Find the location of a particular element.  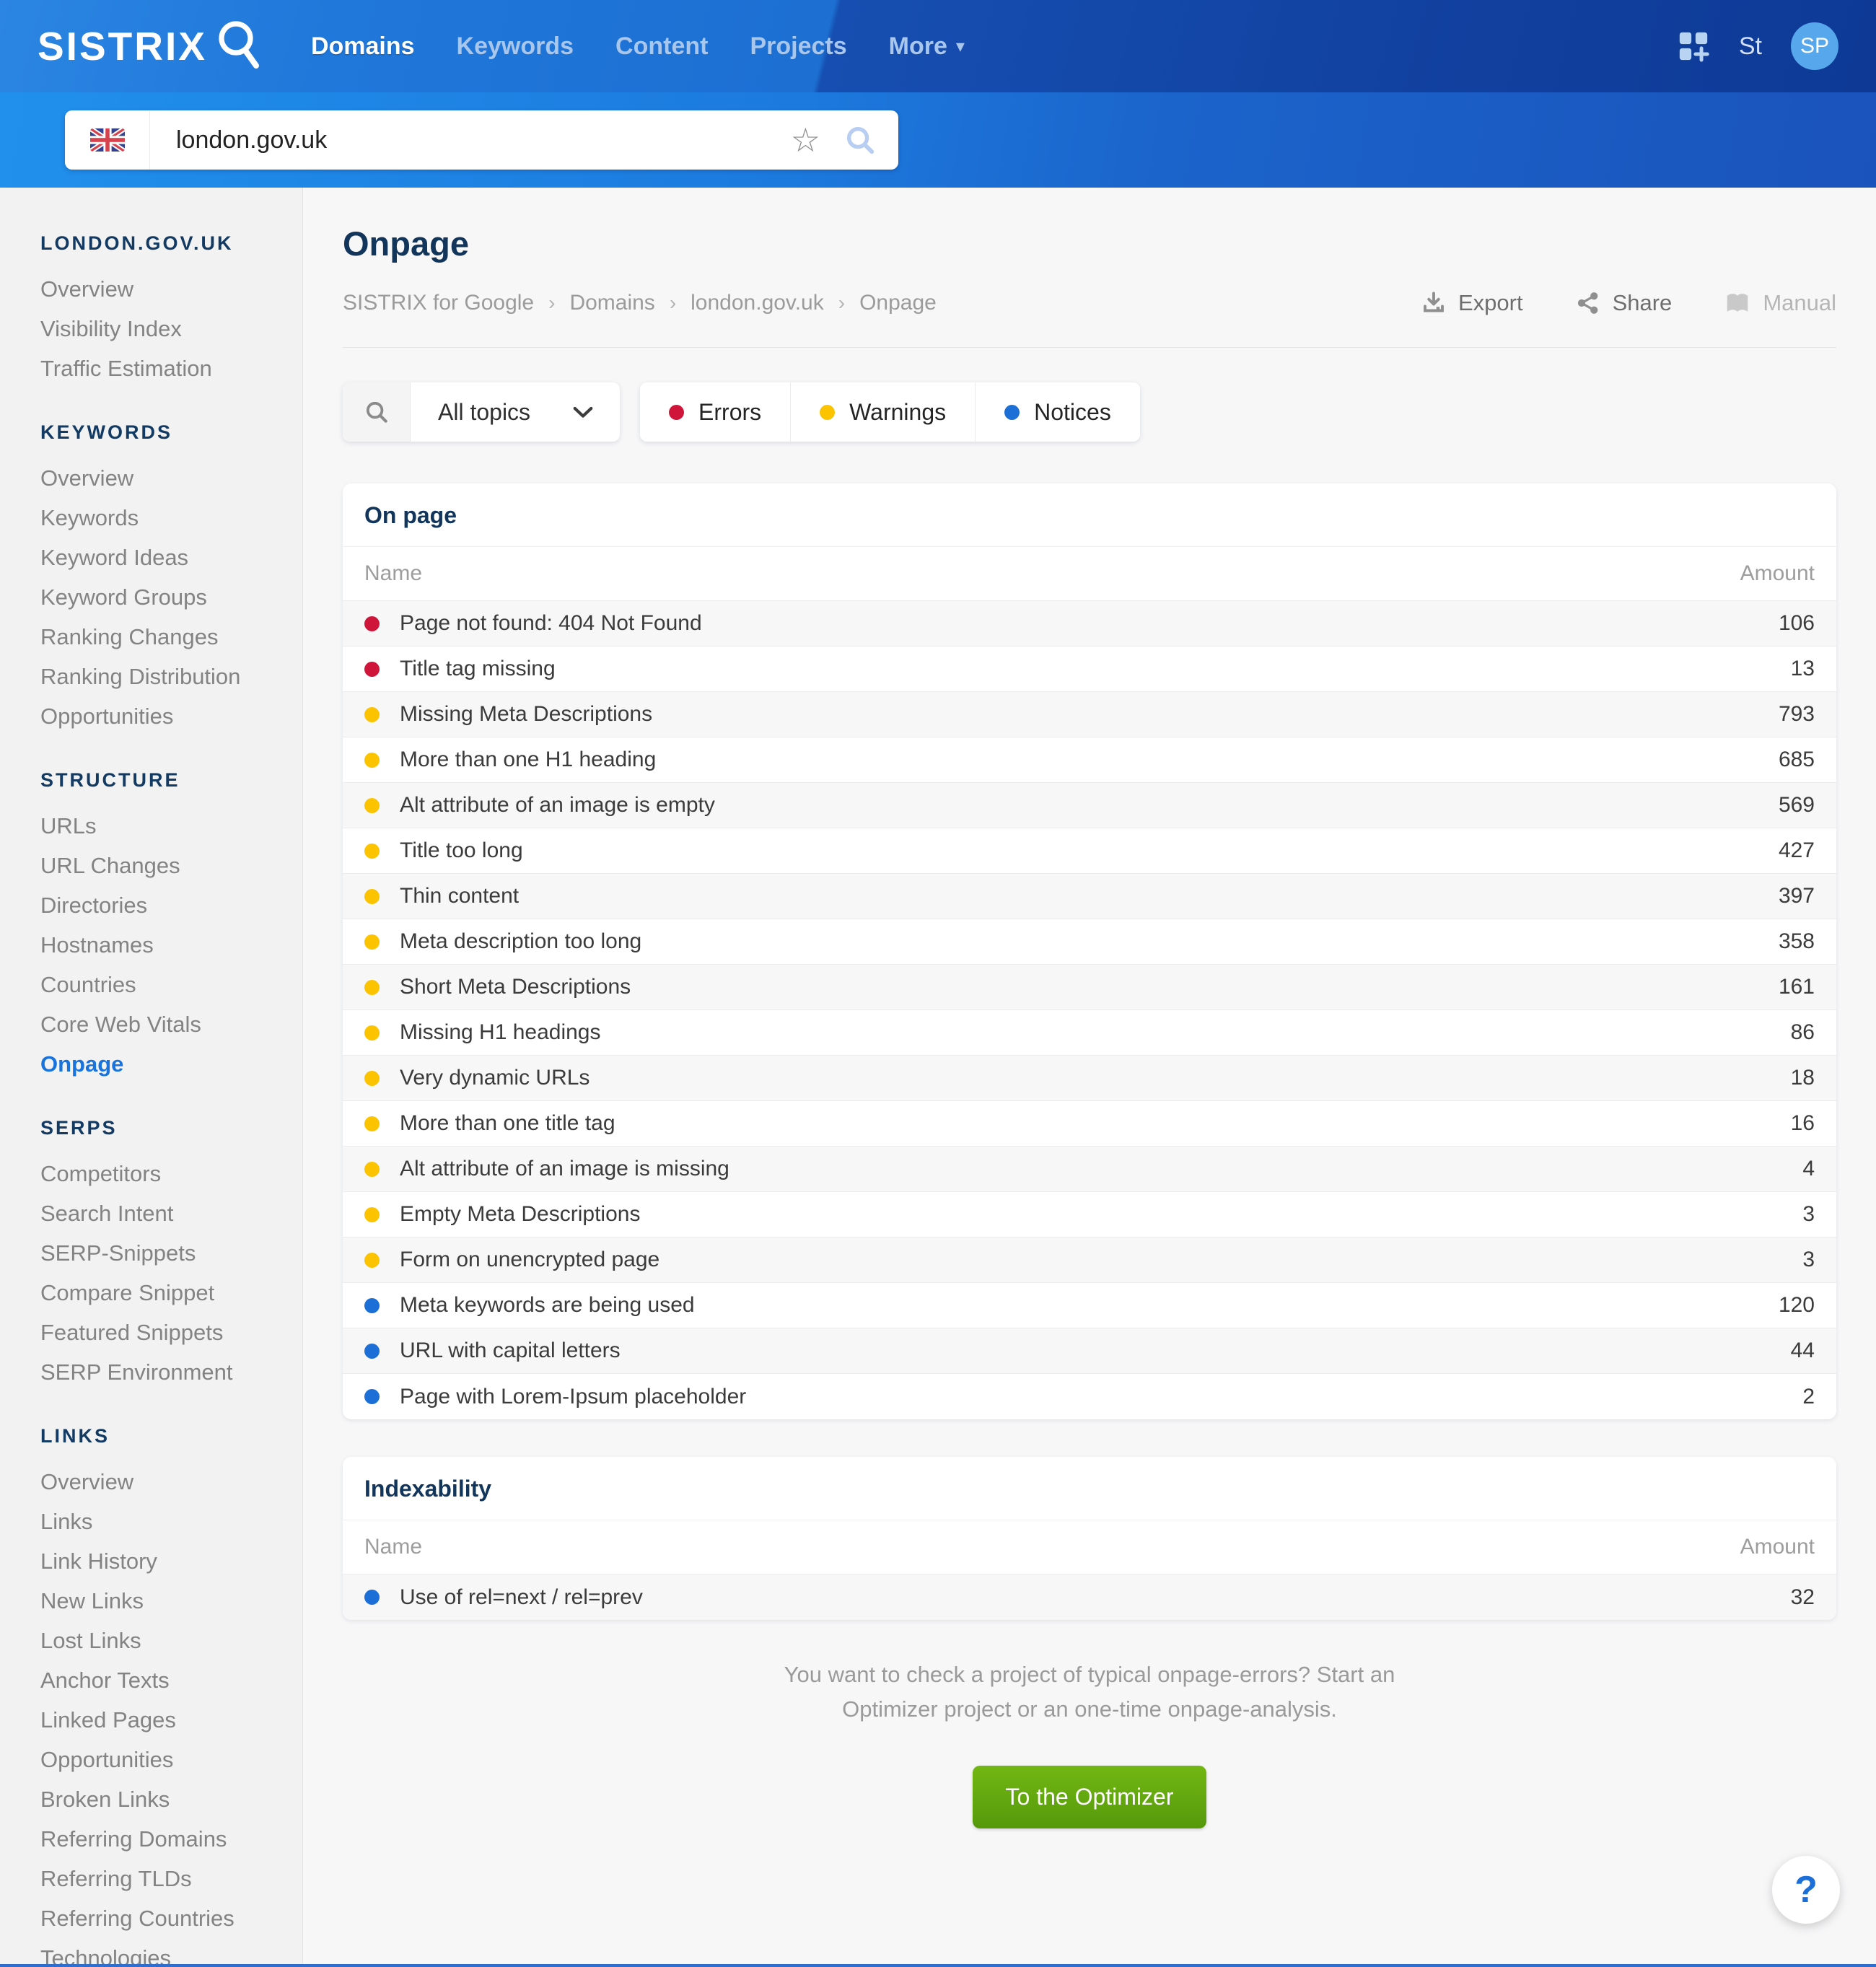

sidebar-item-core-web-vitals: Core Web Vitals is located at coordinates (164, 1024).